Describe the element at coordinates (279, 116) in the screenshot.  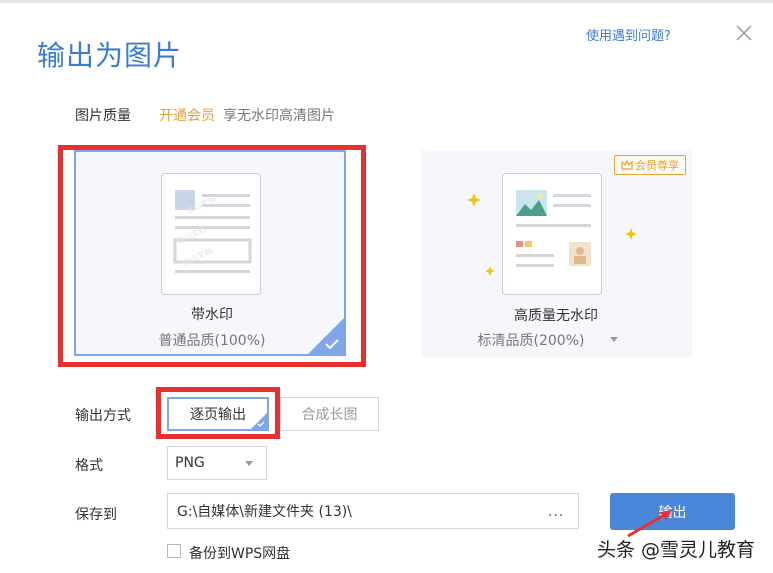
I see `member-desc: 享无水印高清图片` at that location.